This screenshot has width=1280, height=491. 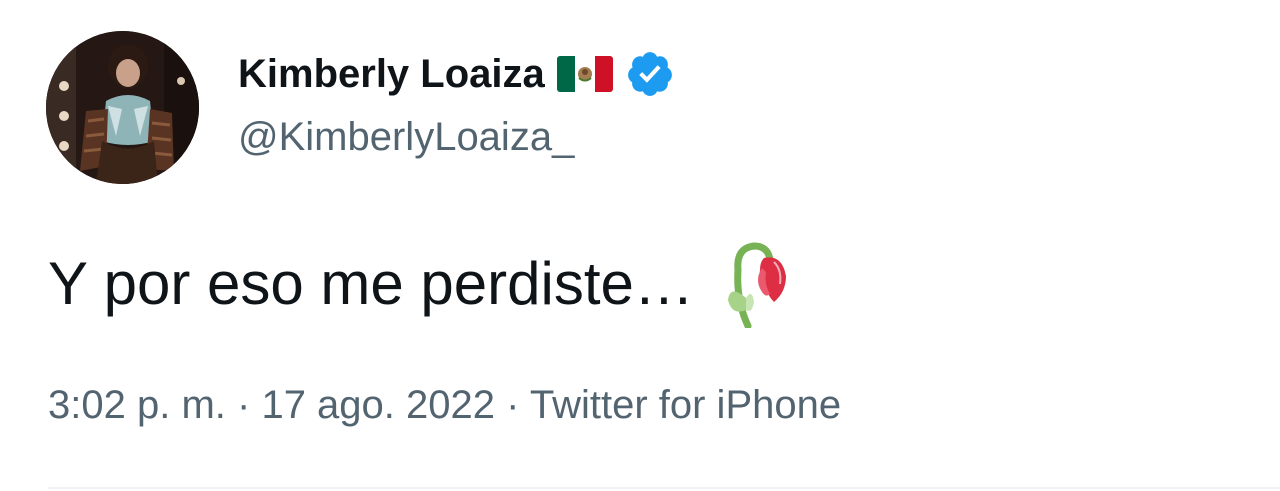 I want to click on author-handle: @KimberlyLoaiza_, so click(x=406, y=137).